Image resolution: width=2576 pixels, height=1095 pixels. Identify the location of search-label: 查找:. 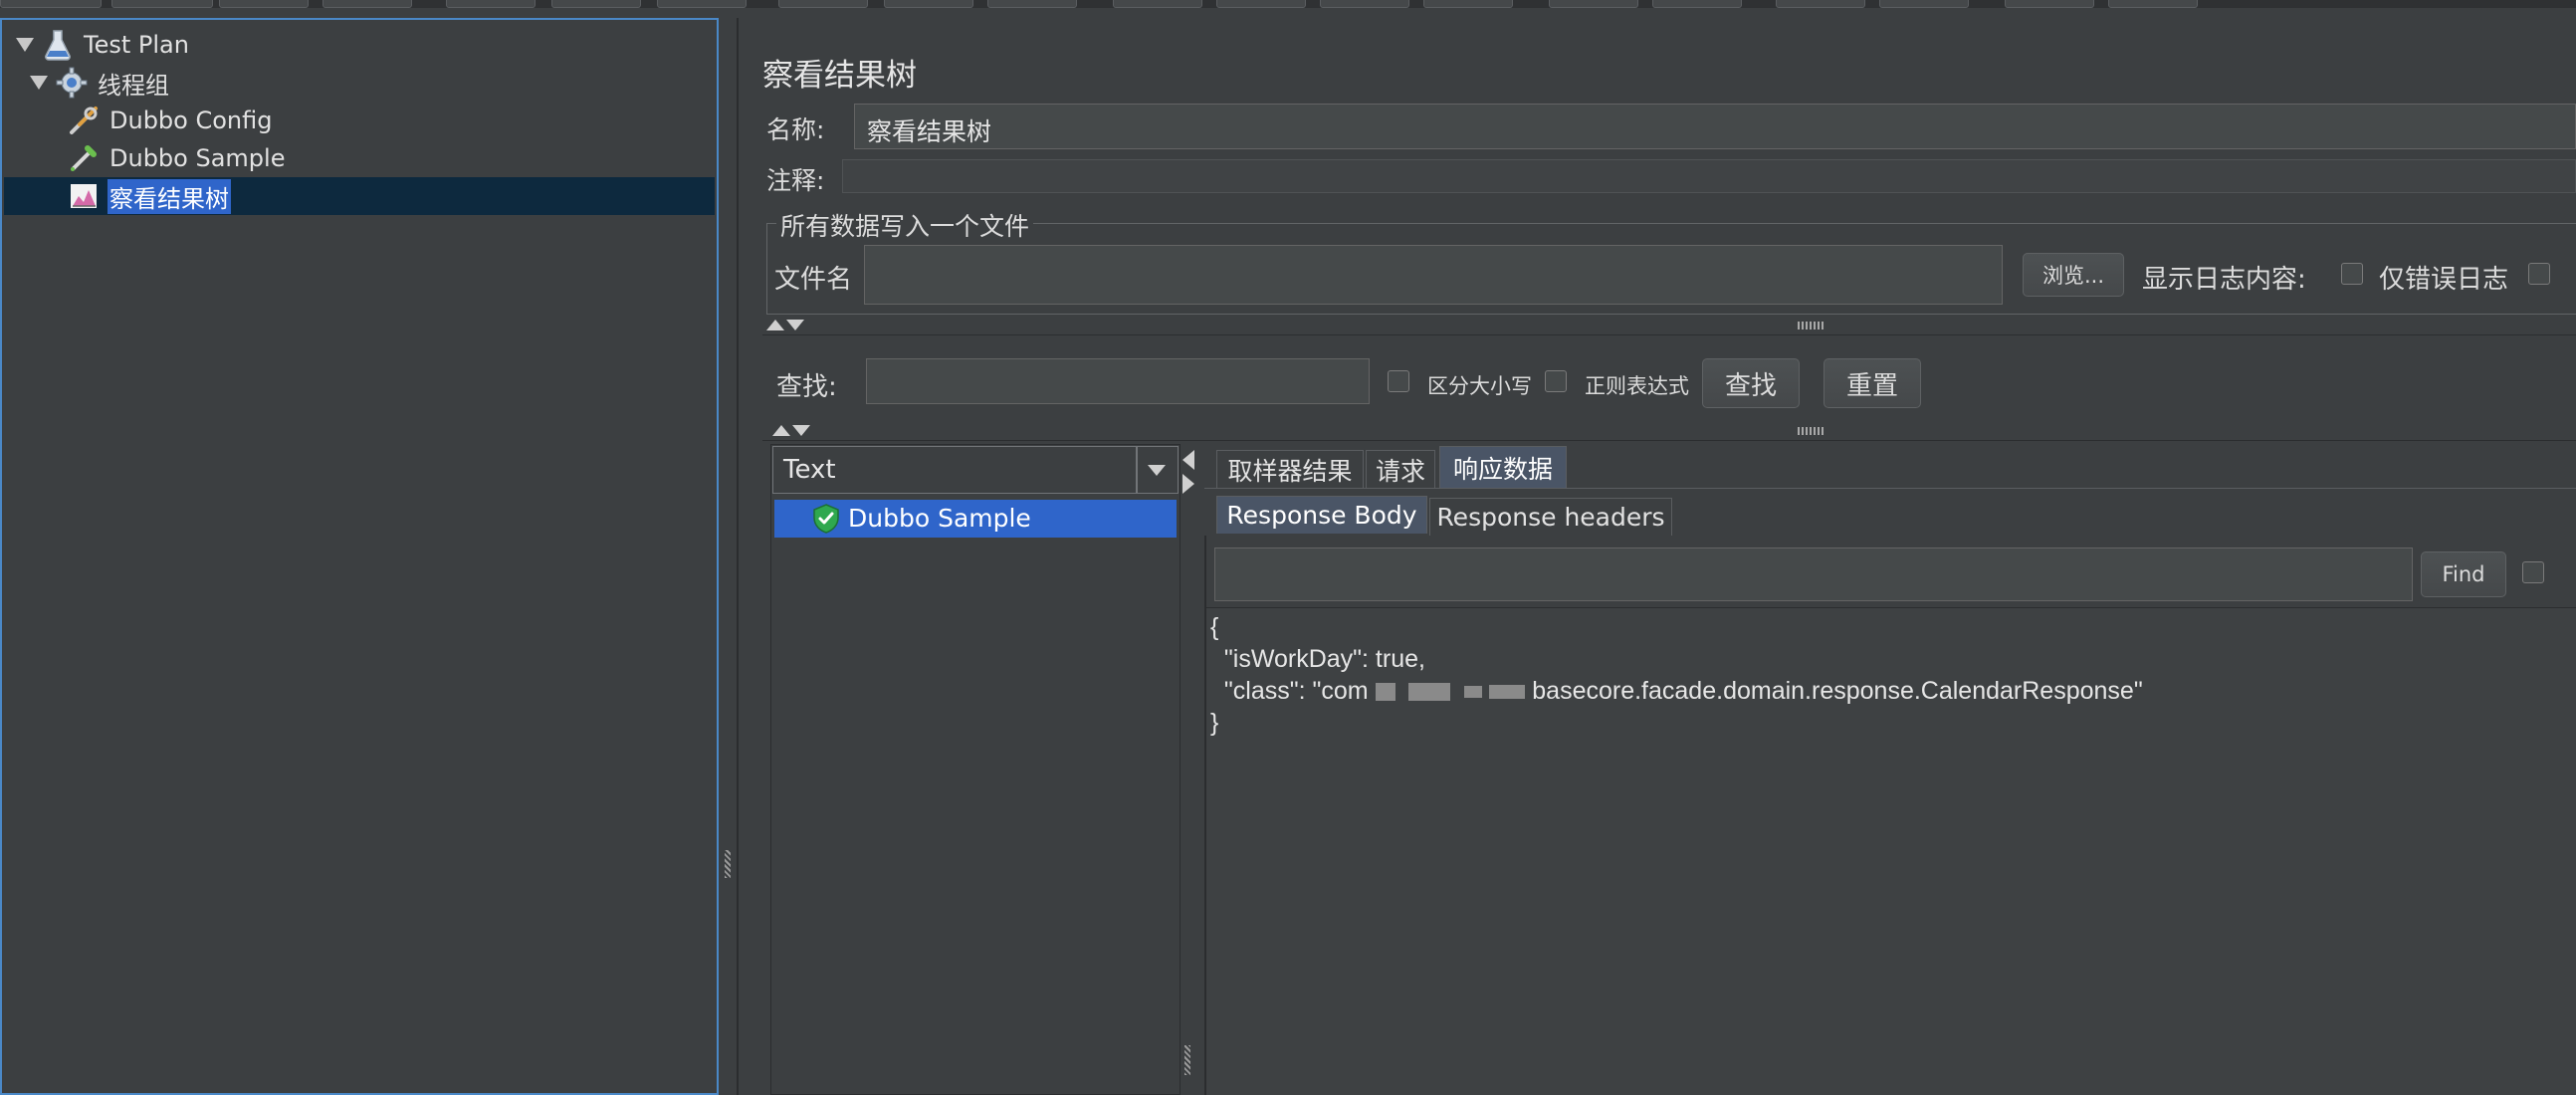
(806, 387).